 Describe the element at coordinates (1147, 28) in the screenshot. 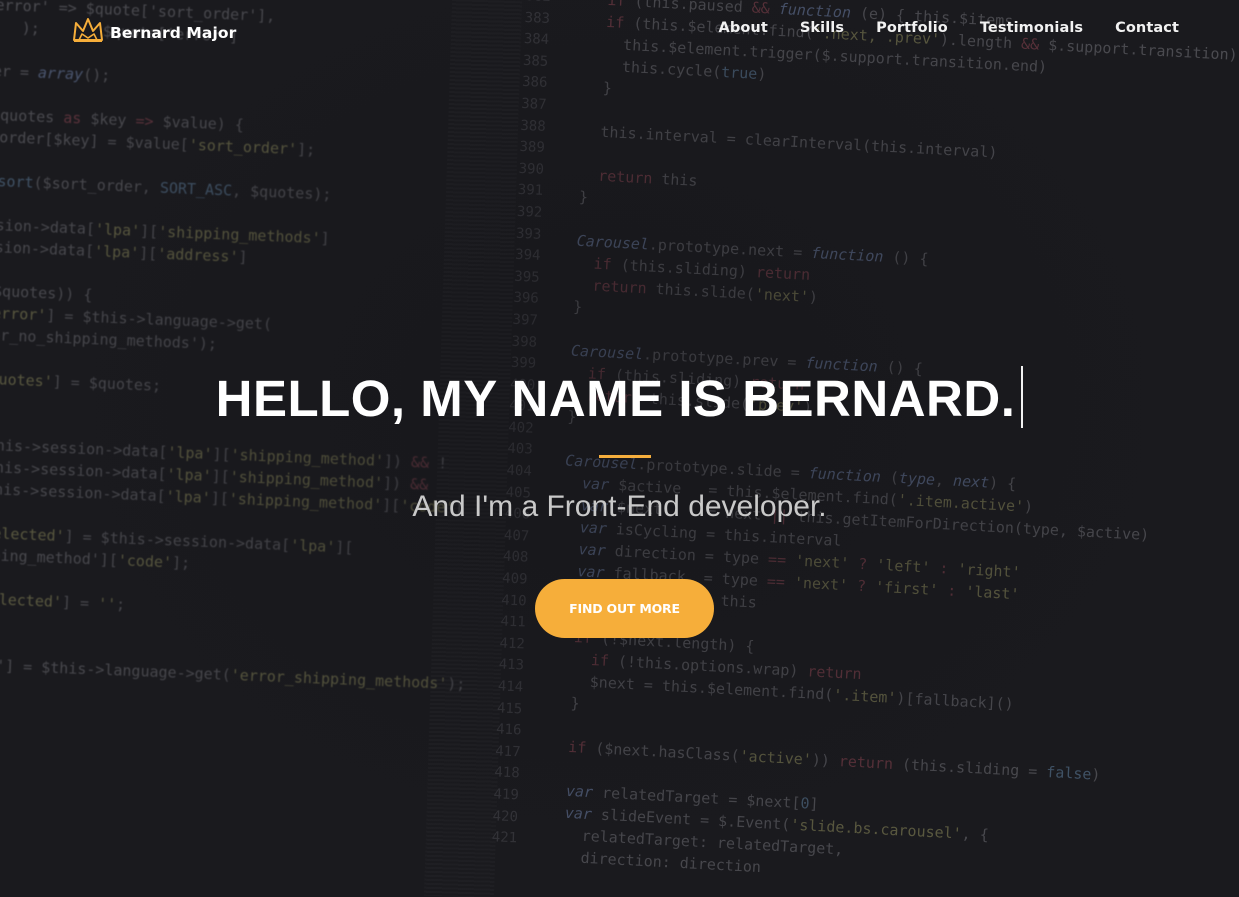

I see `nav-link-contact: Contact` at that location.